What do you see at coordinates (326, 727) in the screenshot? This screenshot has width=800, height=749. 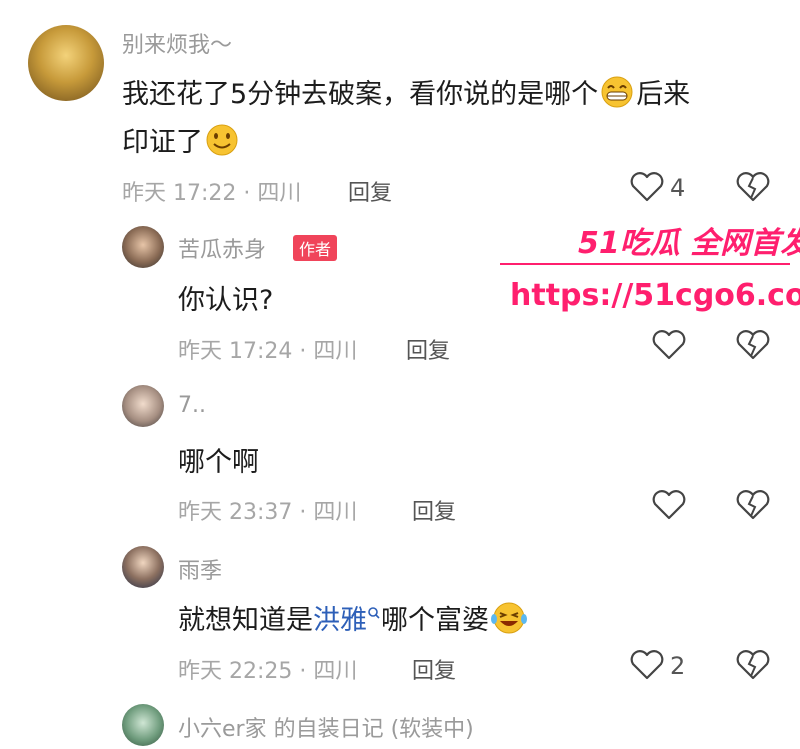 I see `comment-username: 小六er家 的自装日记 (软装中)` at bounding box center [326, 727].